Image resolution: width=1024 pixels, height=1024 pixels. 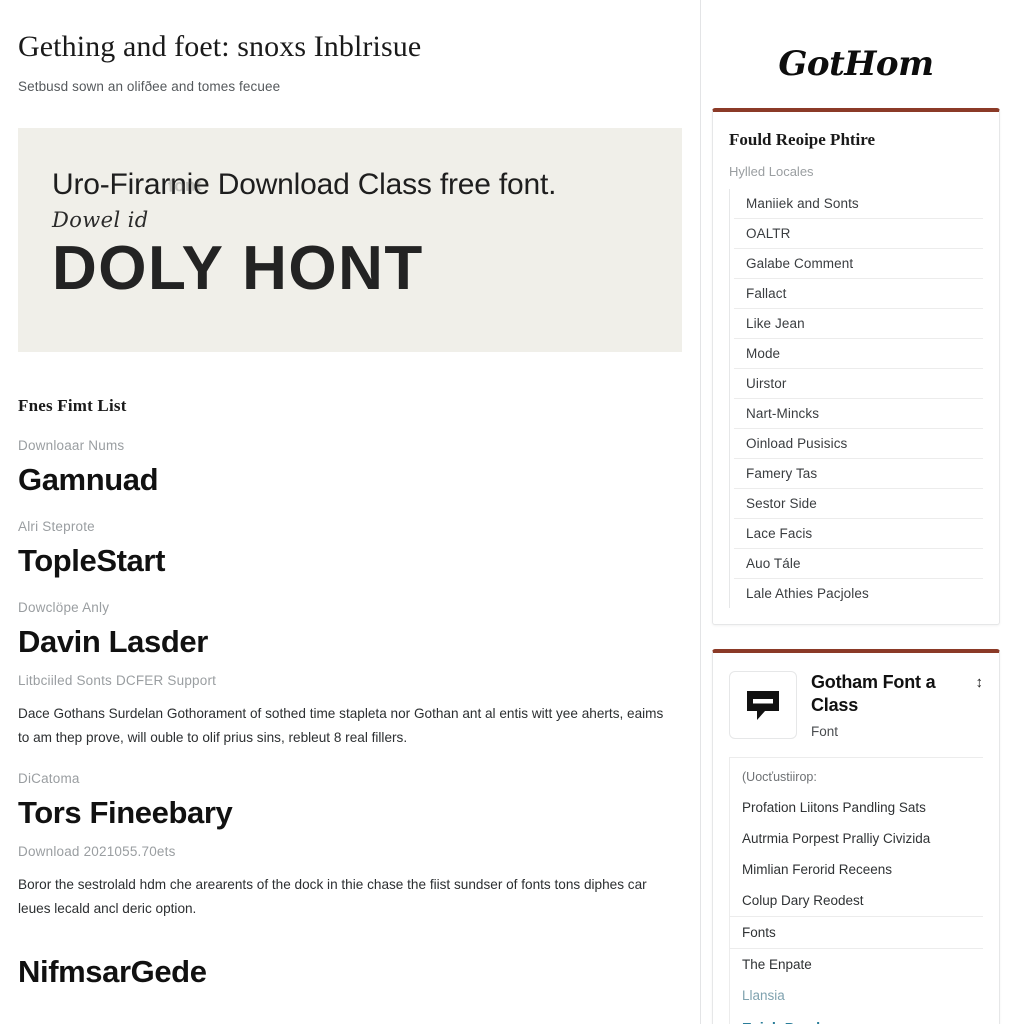 I want to click on app-cta-link: Eaish Pracks, so click(x=856, y=1017).